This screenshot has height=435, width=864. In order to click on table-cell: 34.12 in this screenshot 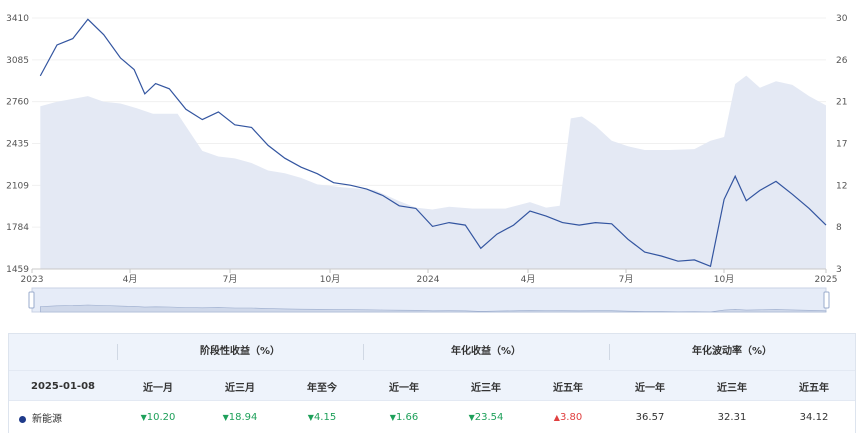, I will do `click(814, 417)`.